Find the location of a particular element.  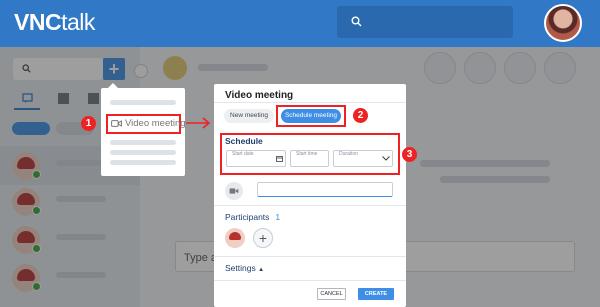

step-badge-1: 1 is located at coordinates (88, 123).